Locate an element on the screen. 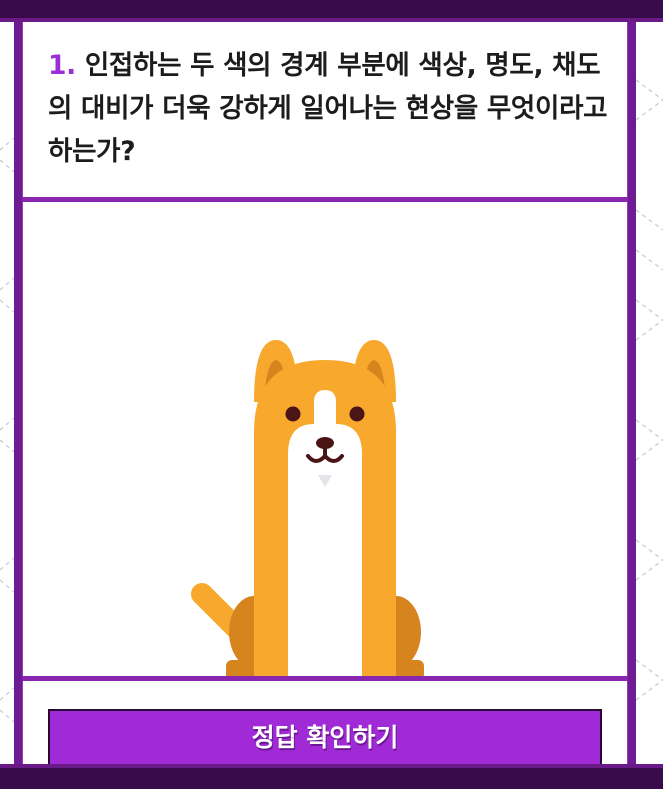 This screenshot has height=789, width=663. top-bar is located at coordinates (331, 11).